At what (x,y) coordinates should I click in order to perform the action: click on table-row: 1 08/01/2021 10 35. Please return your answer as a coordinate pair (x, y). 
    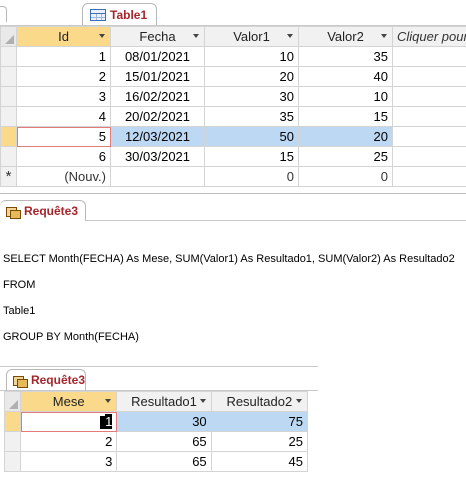
    Looking at the image, I should click on (233, 56).